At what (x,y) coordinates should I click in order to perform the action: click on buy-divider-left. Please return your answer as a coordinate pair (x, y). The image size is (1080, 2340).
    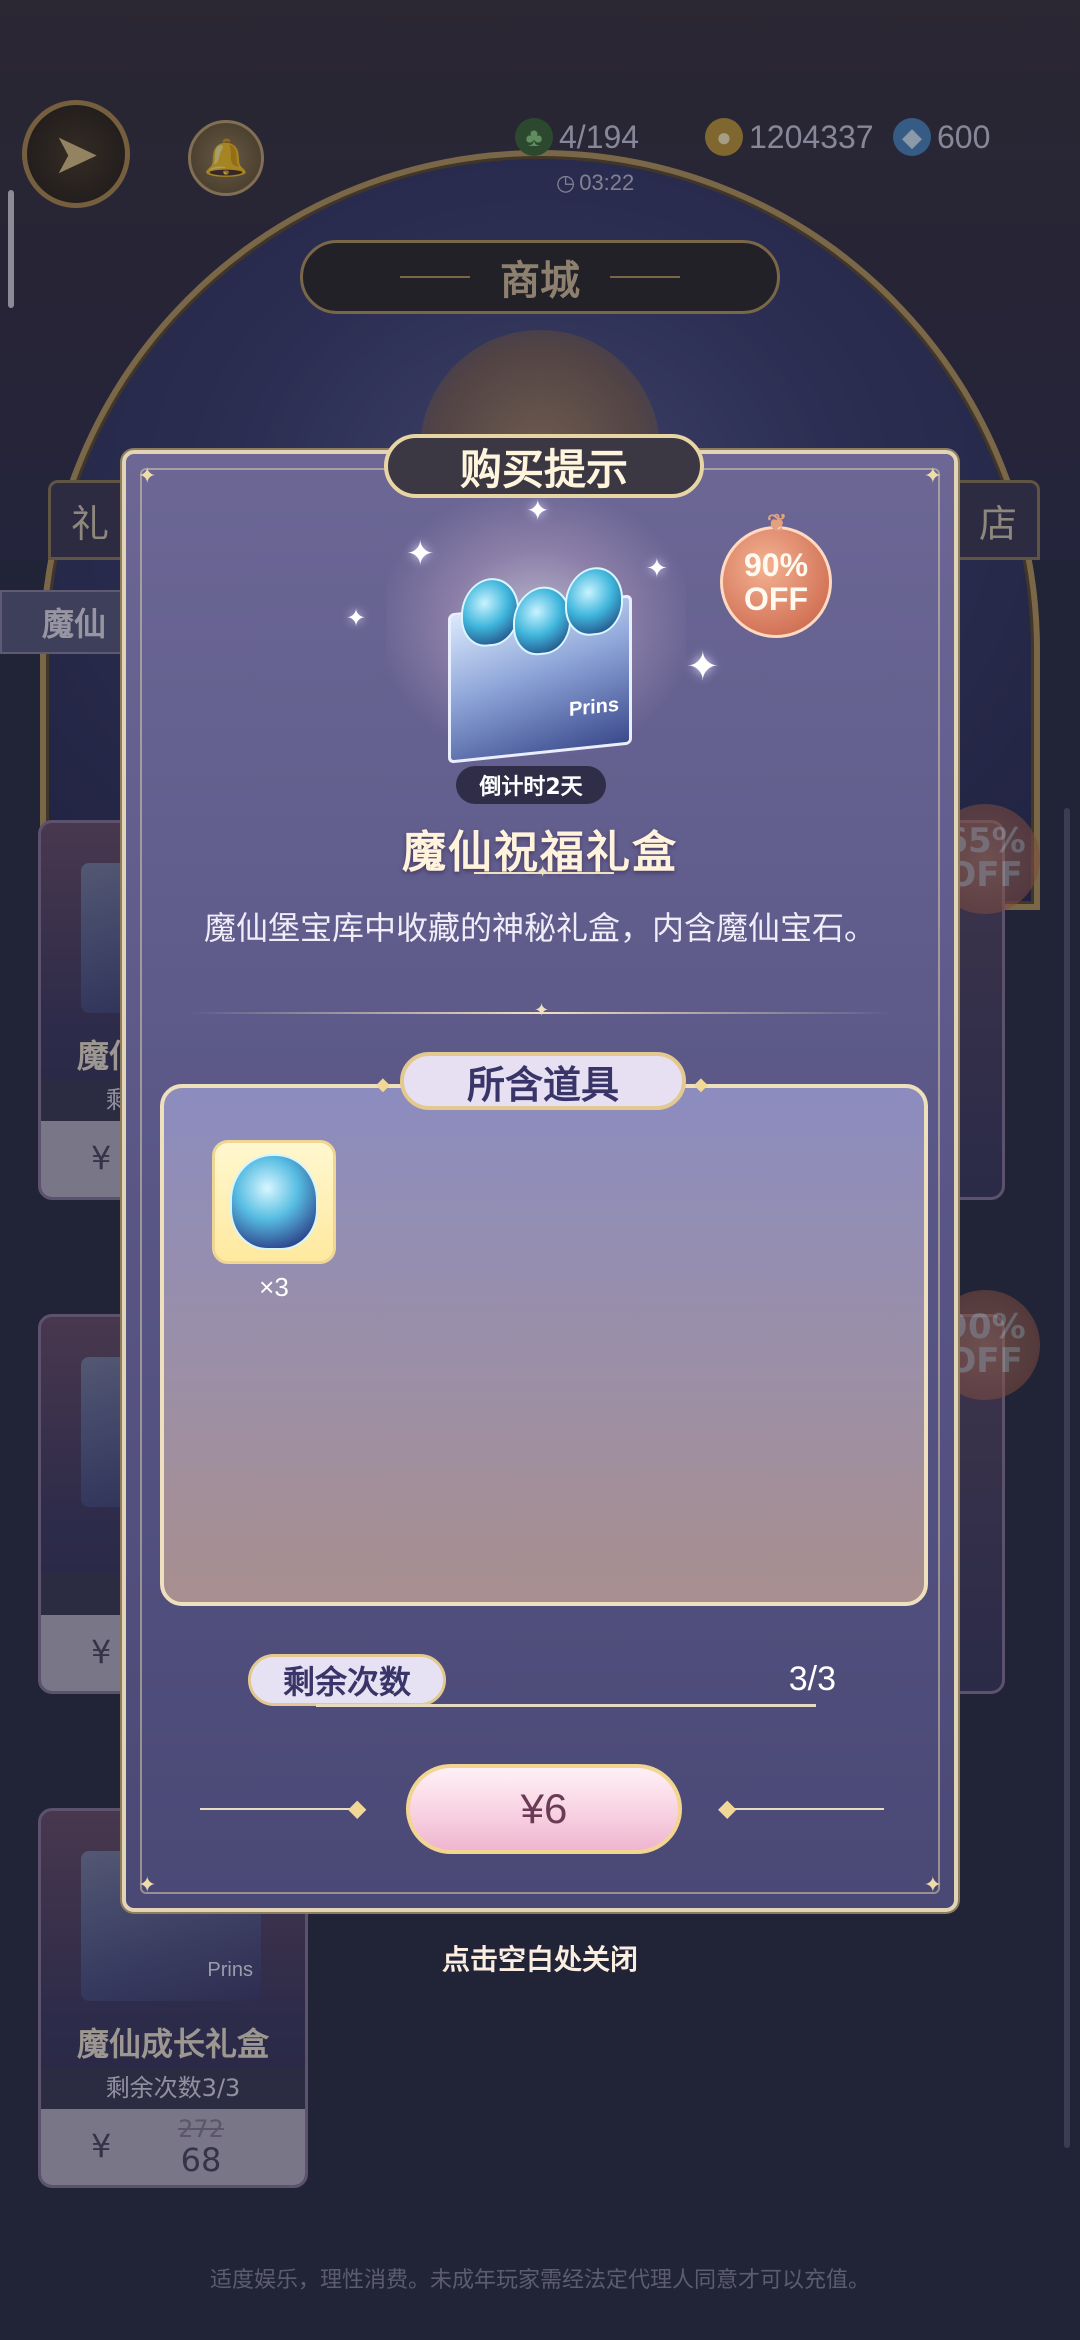
    Looking at the image, I should click on (275, 1809).